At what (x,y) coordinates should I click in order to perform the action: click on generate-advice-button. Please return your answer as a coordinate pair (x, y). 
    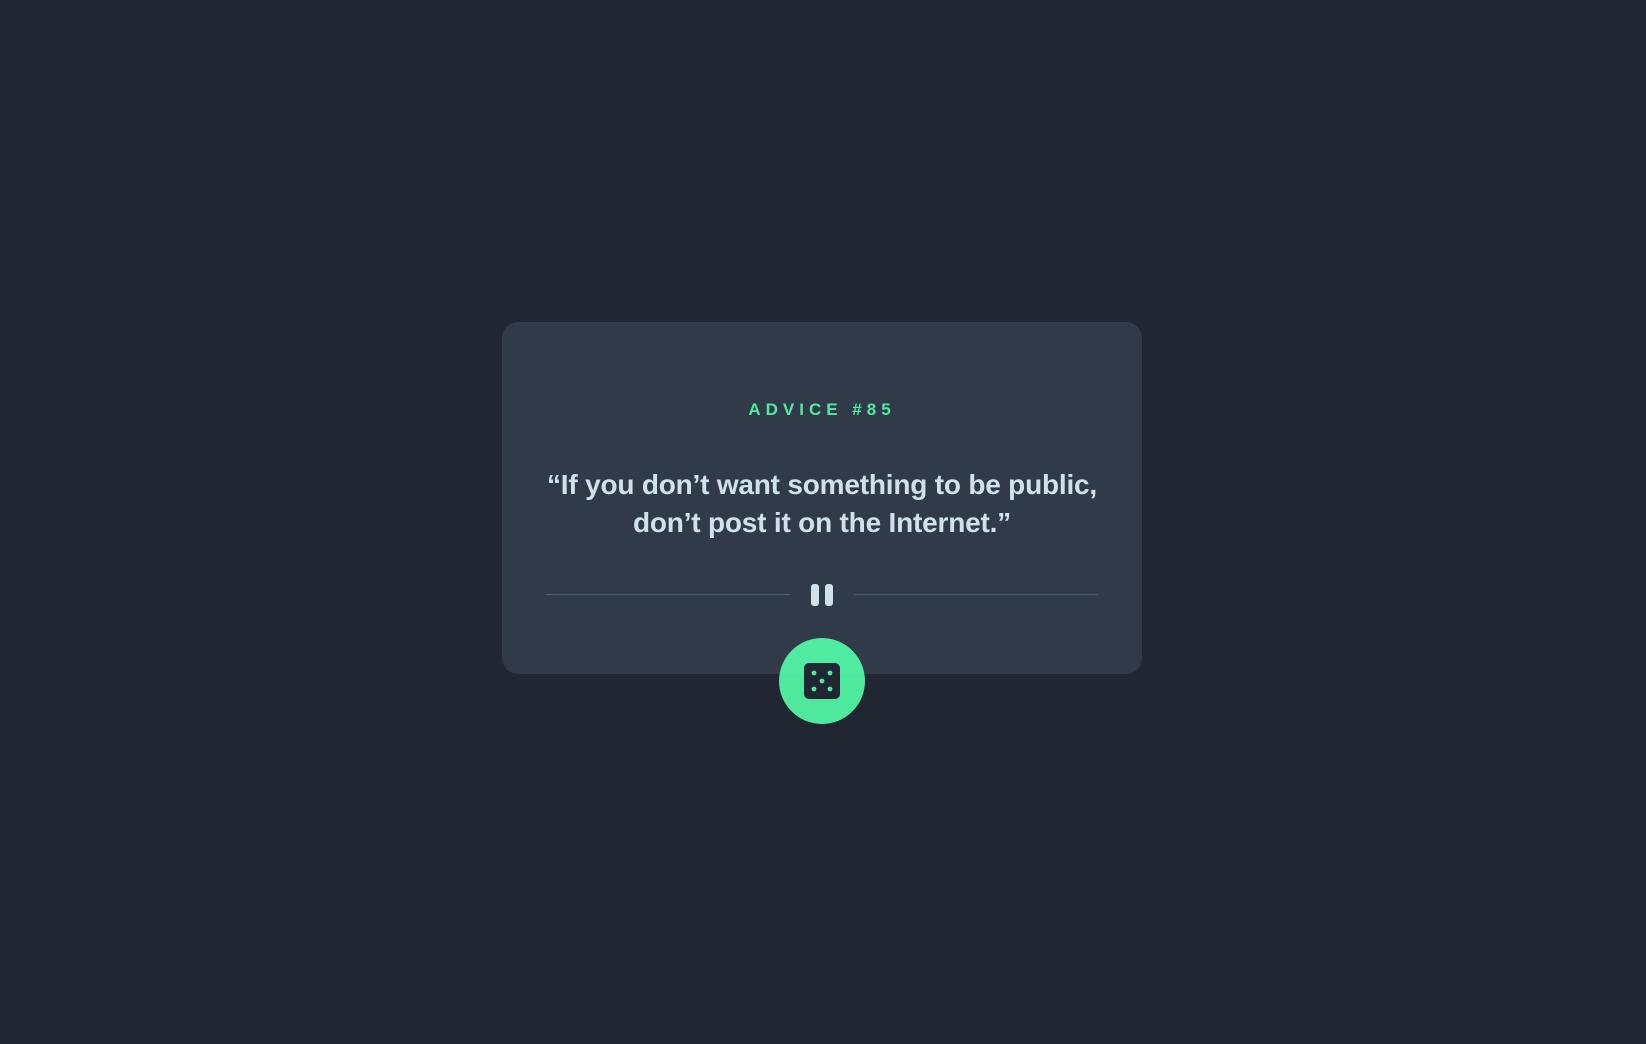
    Looking at the image, I should click on (822, 681).